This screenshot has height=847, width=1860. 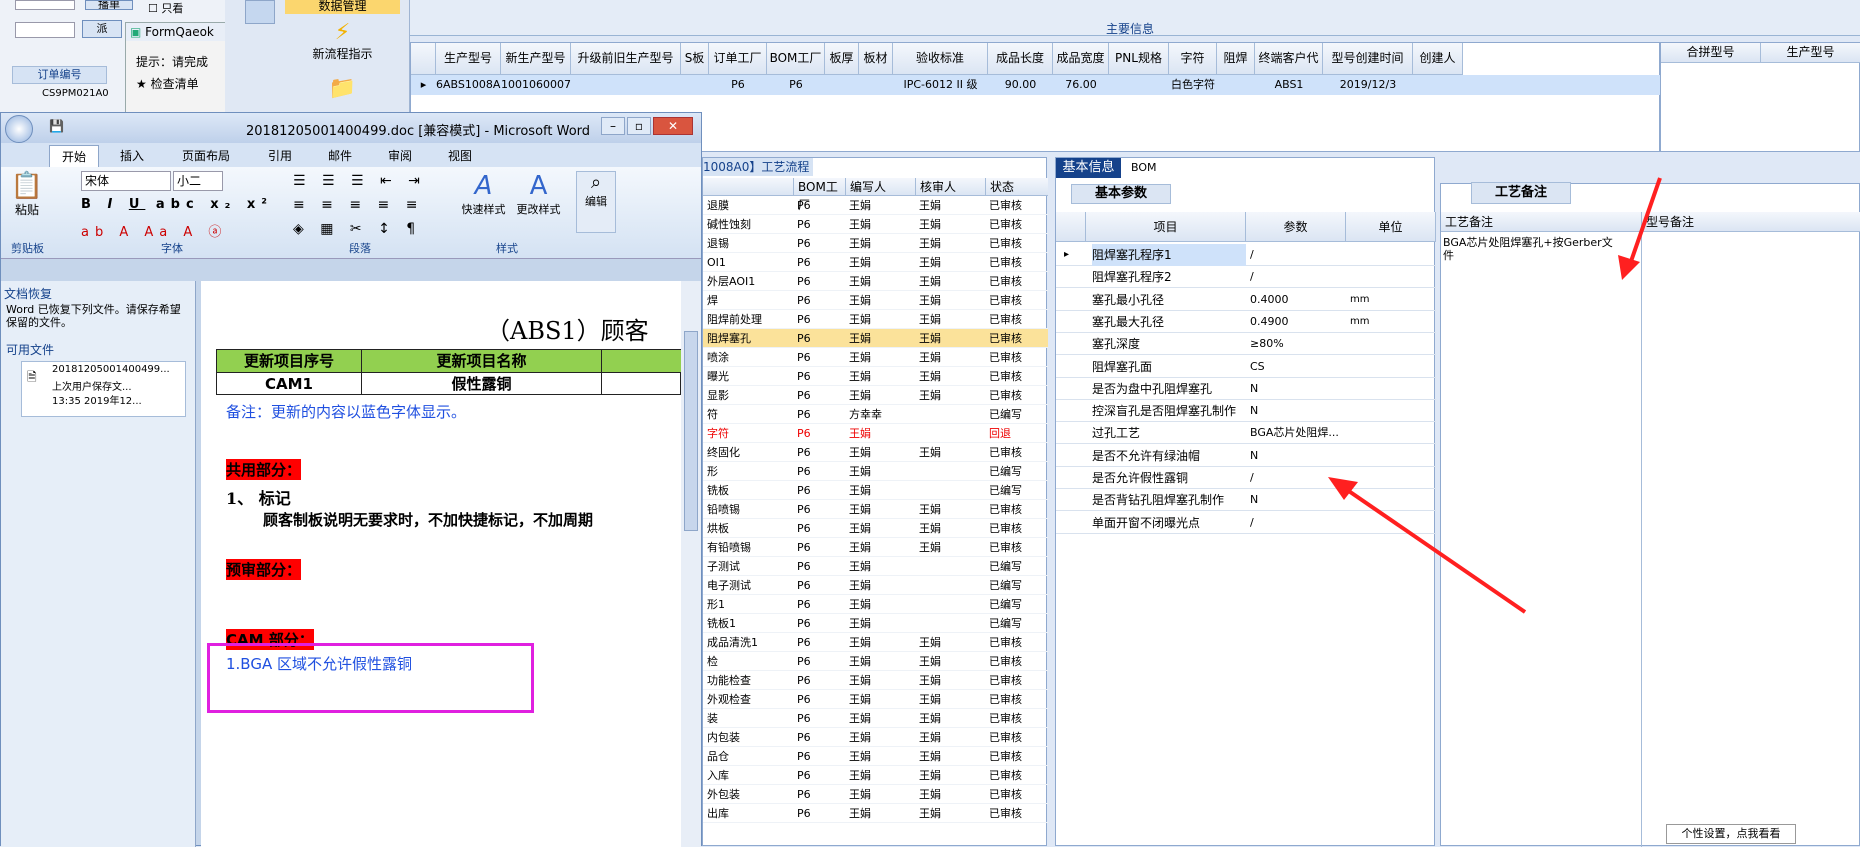 I want to click on basic-param: 0.4900, so click(x=1298, y=322).